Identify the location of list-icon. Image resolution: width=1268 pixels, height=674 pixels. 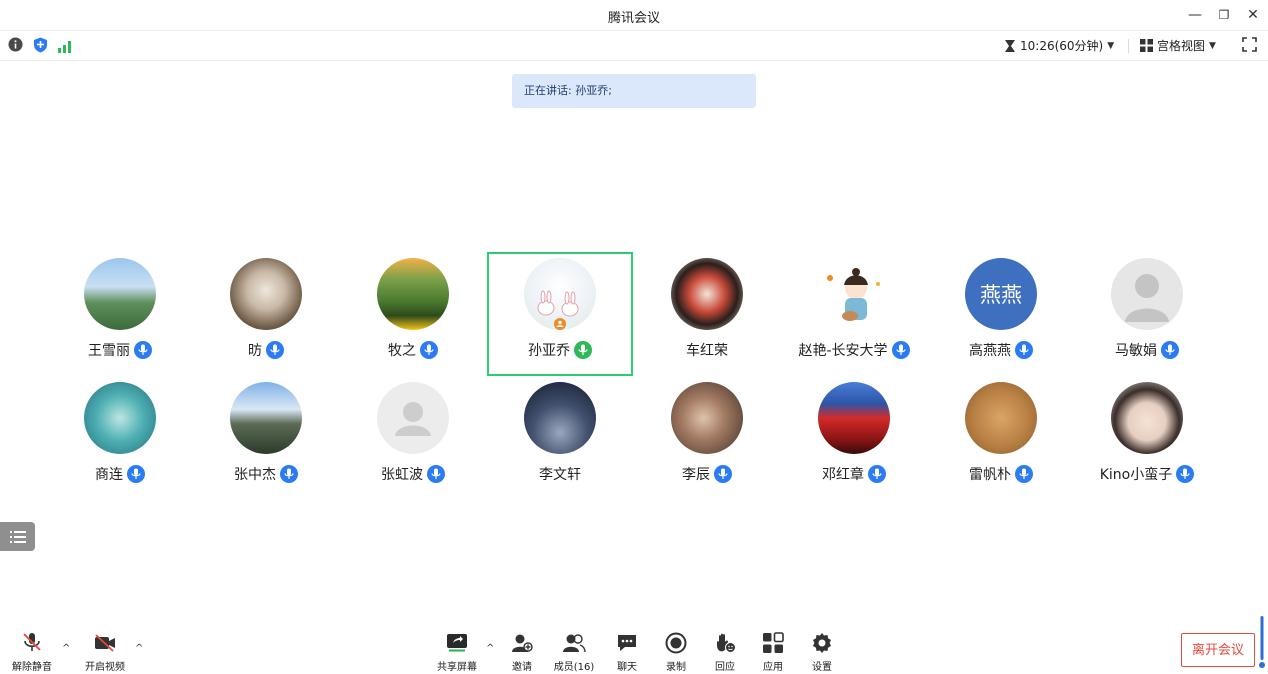
(17, 536).